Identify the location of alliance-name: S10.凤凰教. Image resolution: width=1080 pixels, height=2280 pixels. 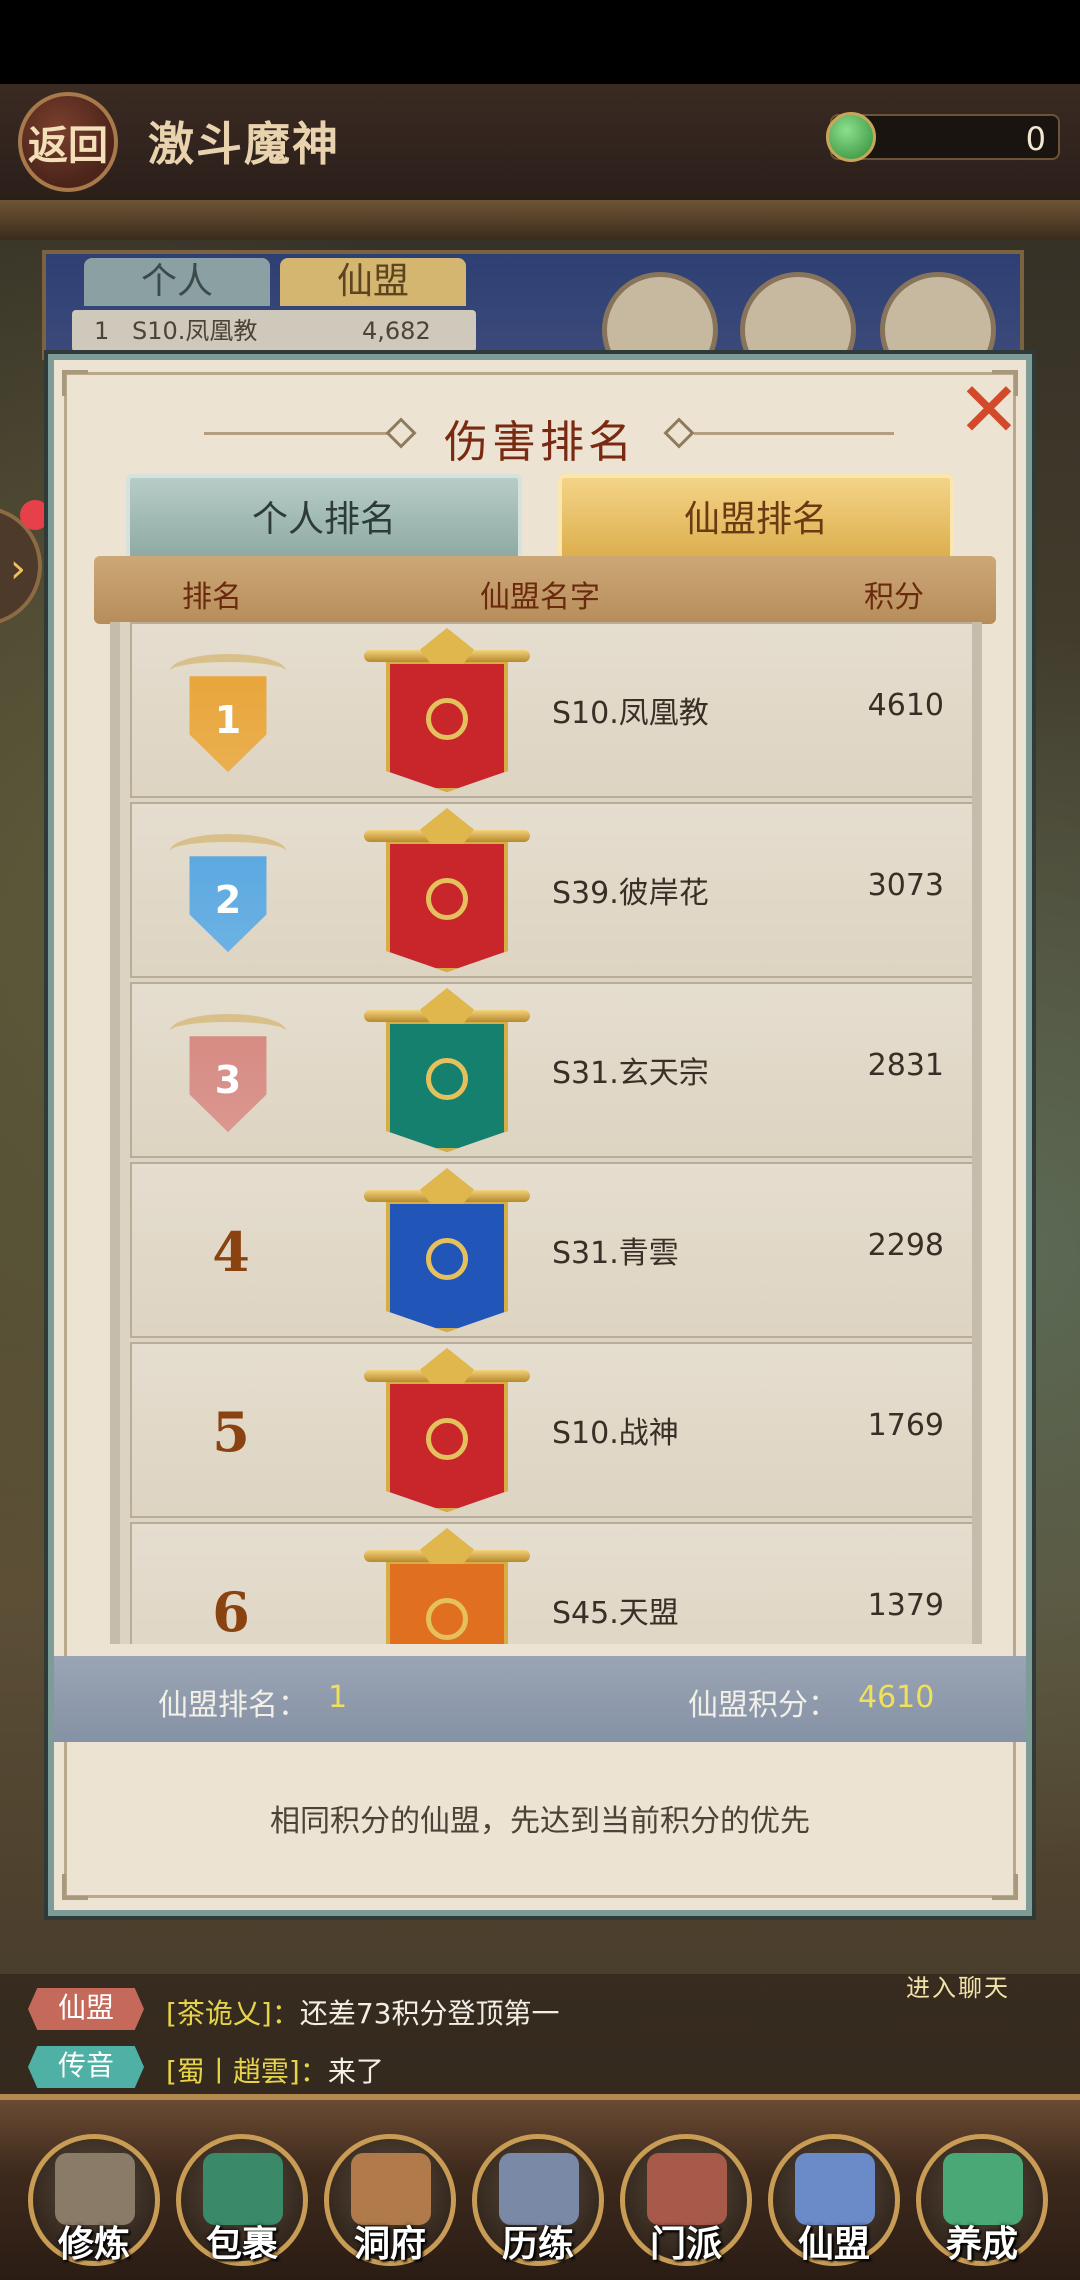
(630, 713).